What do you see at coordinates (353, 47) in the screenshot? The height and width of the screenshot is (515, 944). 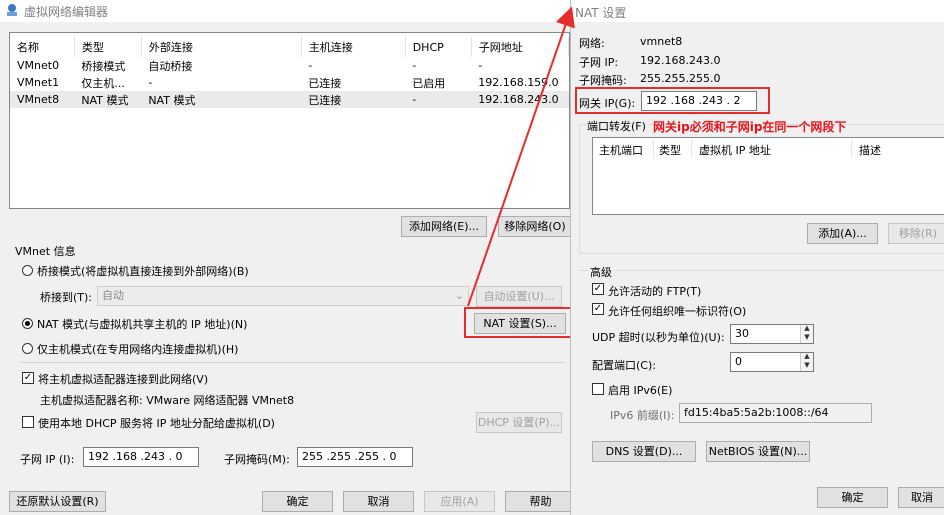 I see `table-column-header: 主机连接` at bounding box center [353, 47].